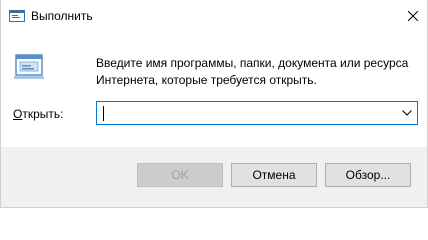 This screenshot has height=240, width=428. What do you see at coordinates (246, 113) in the screenshot?
I see `open-input` at bounding box center [246, 113].